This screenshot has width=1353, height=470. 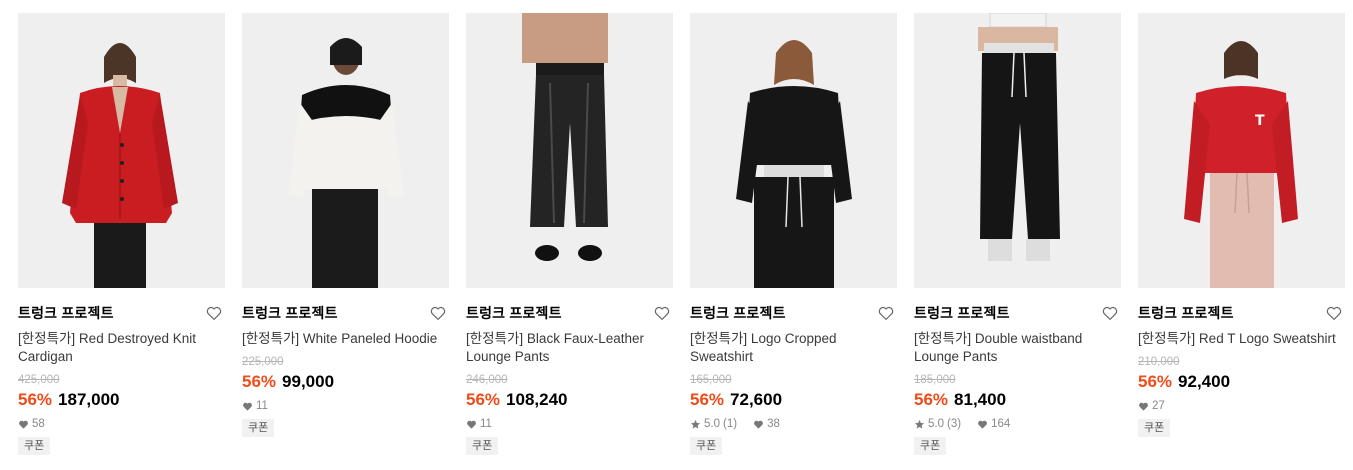 What do you see at coordinates (711, 380) in the screenshot?
I see `original-price: 165,000` at bounding box center [711, 380].